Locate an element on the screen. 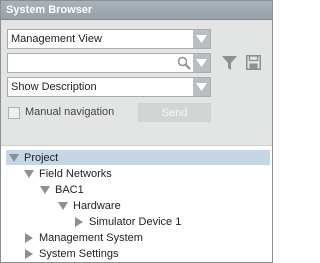 Image resolution: width=320 pixels, height=263 pixels. search-input is located at coordinates (109, 63).